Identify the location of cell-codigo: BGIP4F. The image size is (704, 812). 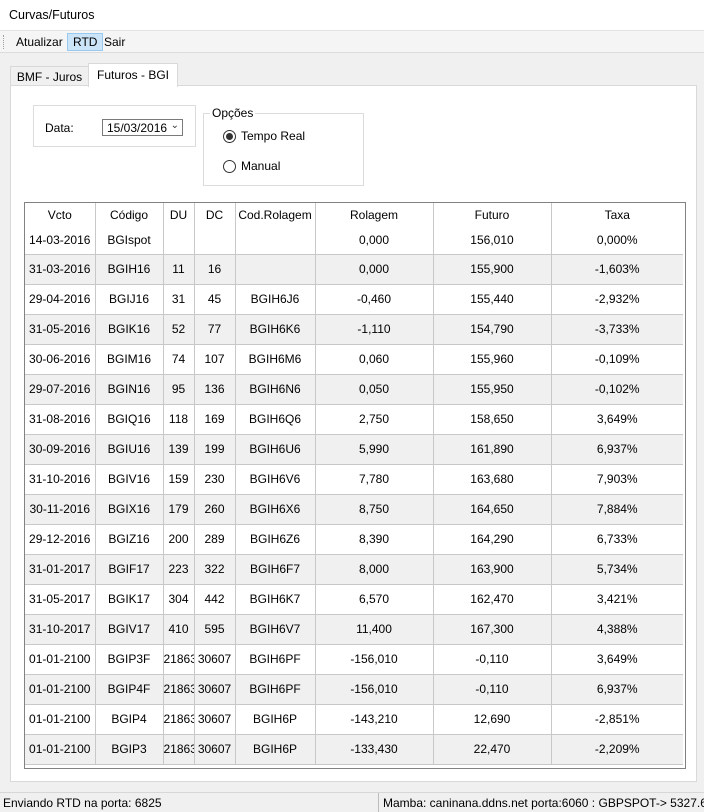
(129, 689).